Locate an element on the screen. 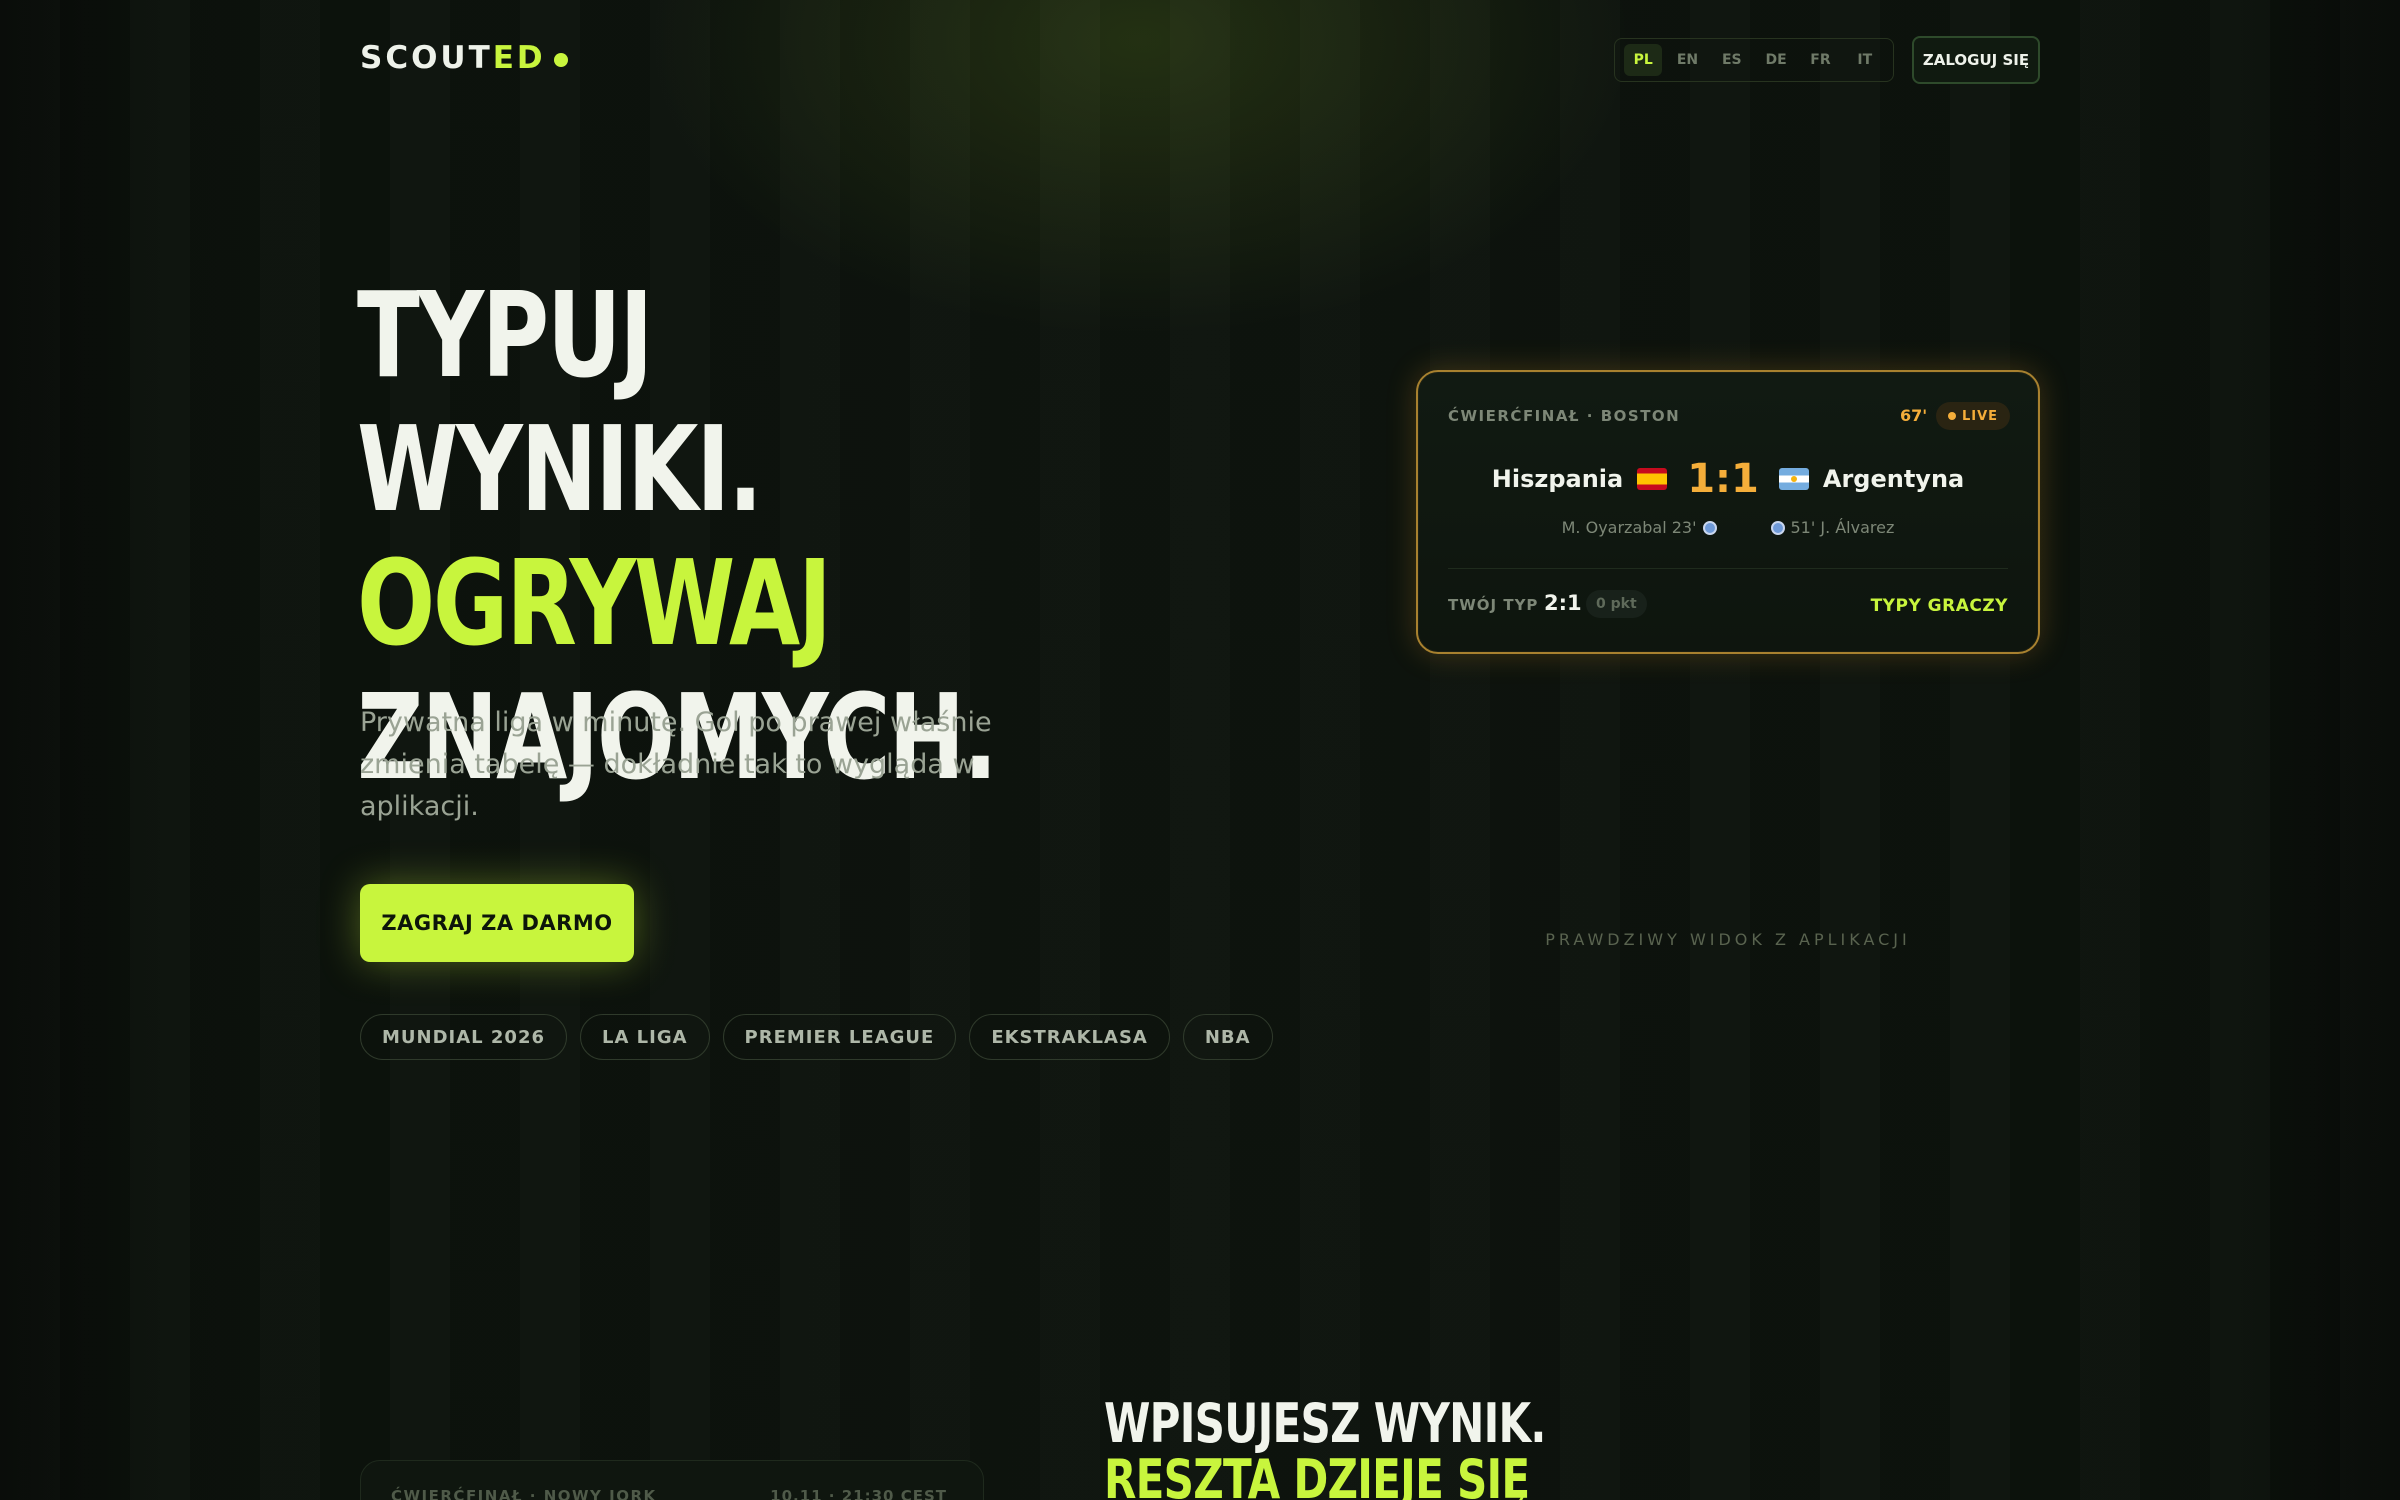  away-team-name: Argentyna is located at coordinates (1893, 479).